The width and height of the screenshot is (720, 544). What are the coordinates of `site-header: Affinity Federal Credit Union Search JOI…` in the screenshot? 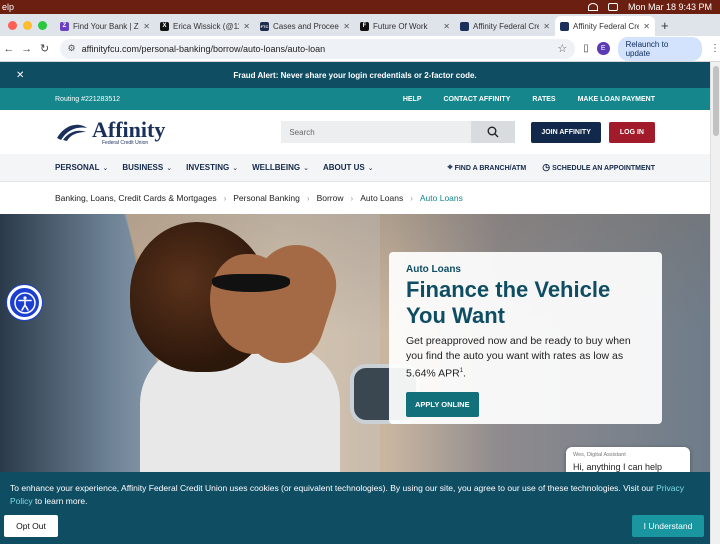 It's located at (355, 132).